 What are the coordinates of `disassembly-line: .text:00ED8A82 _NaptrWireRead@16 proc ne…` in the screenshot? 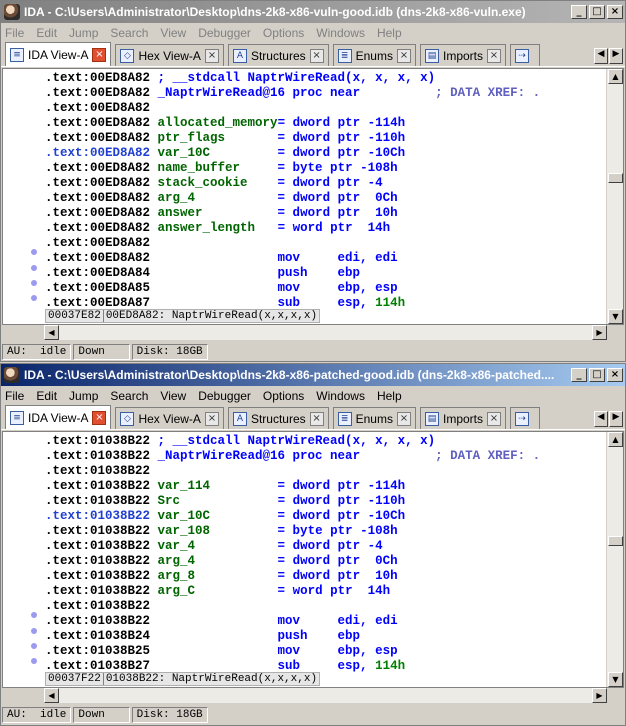 It's located at (325, 93).